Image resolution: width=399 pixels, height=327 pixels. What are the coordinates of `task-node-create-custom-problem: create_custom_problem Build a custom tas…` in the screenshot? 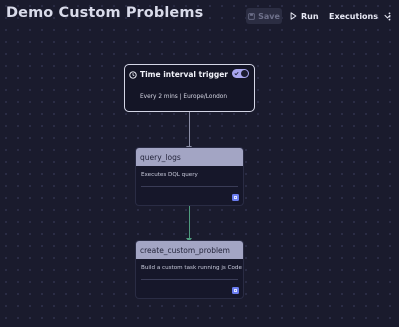 It's located at (189, 269).